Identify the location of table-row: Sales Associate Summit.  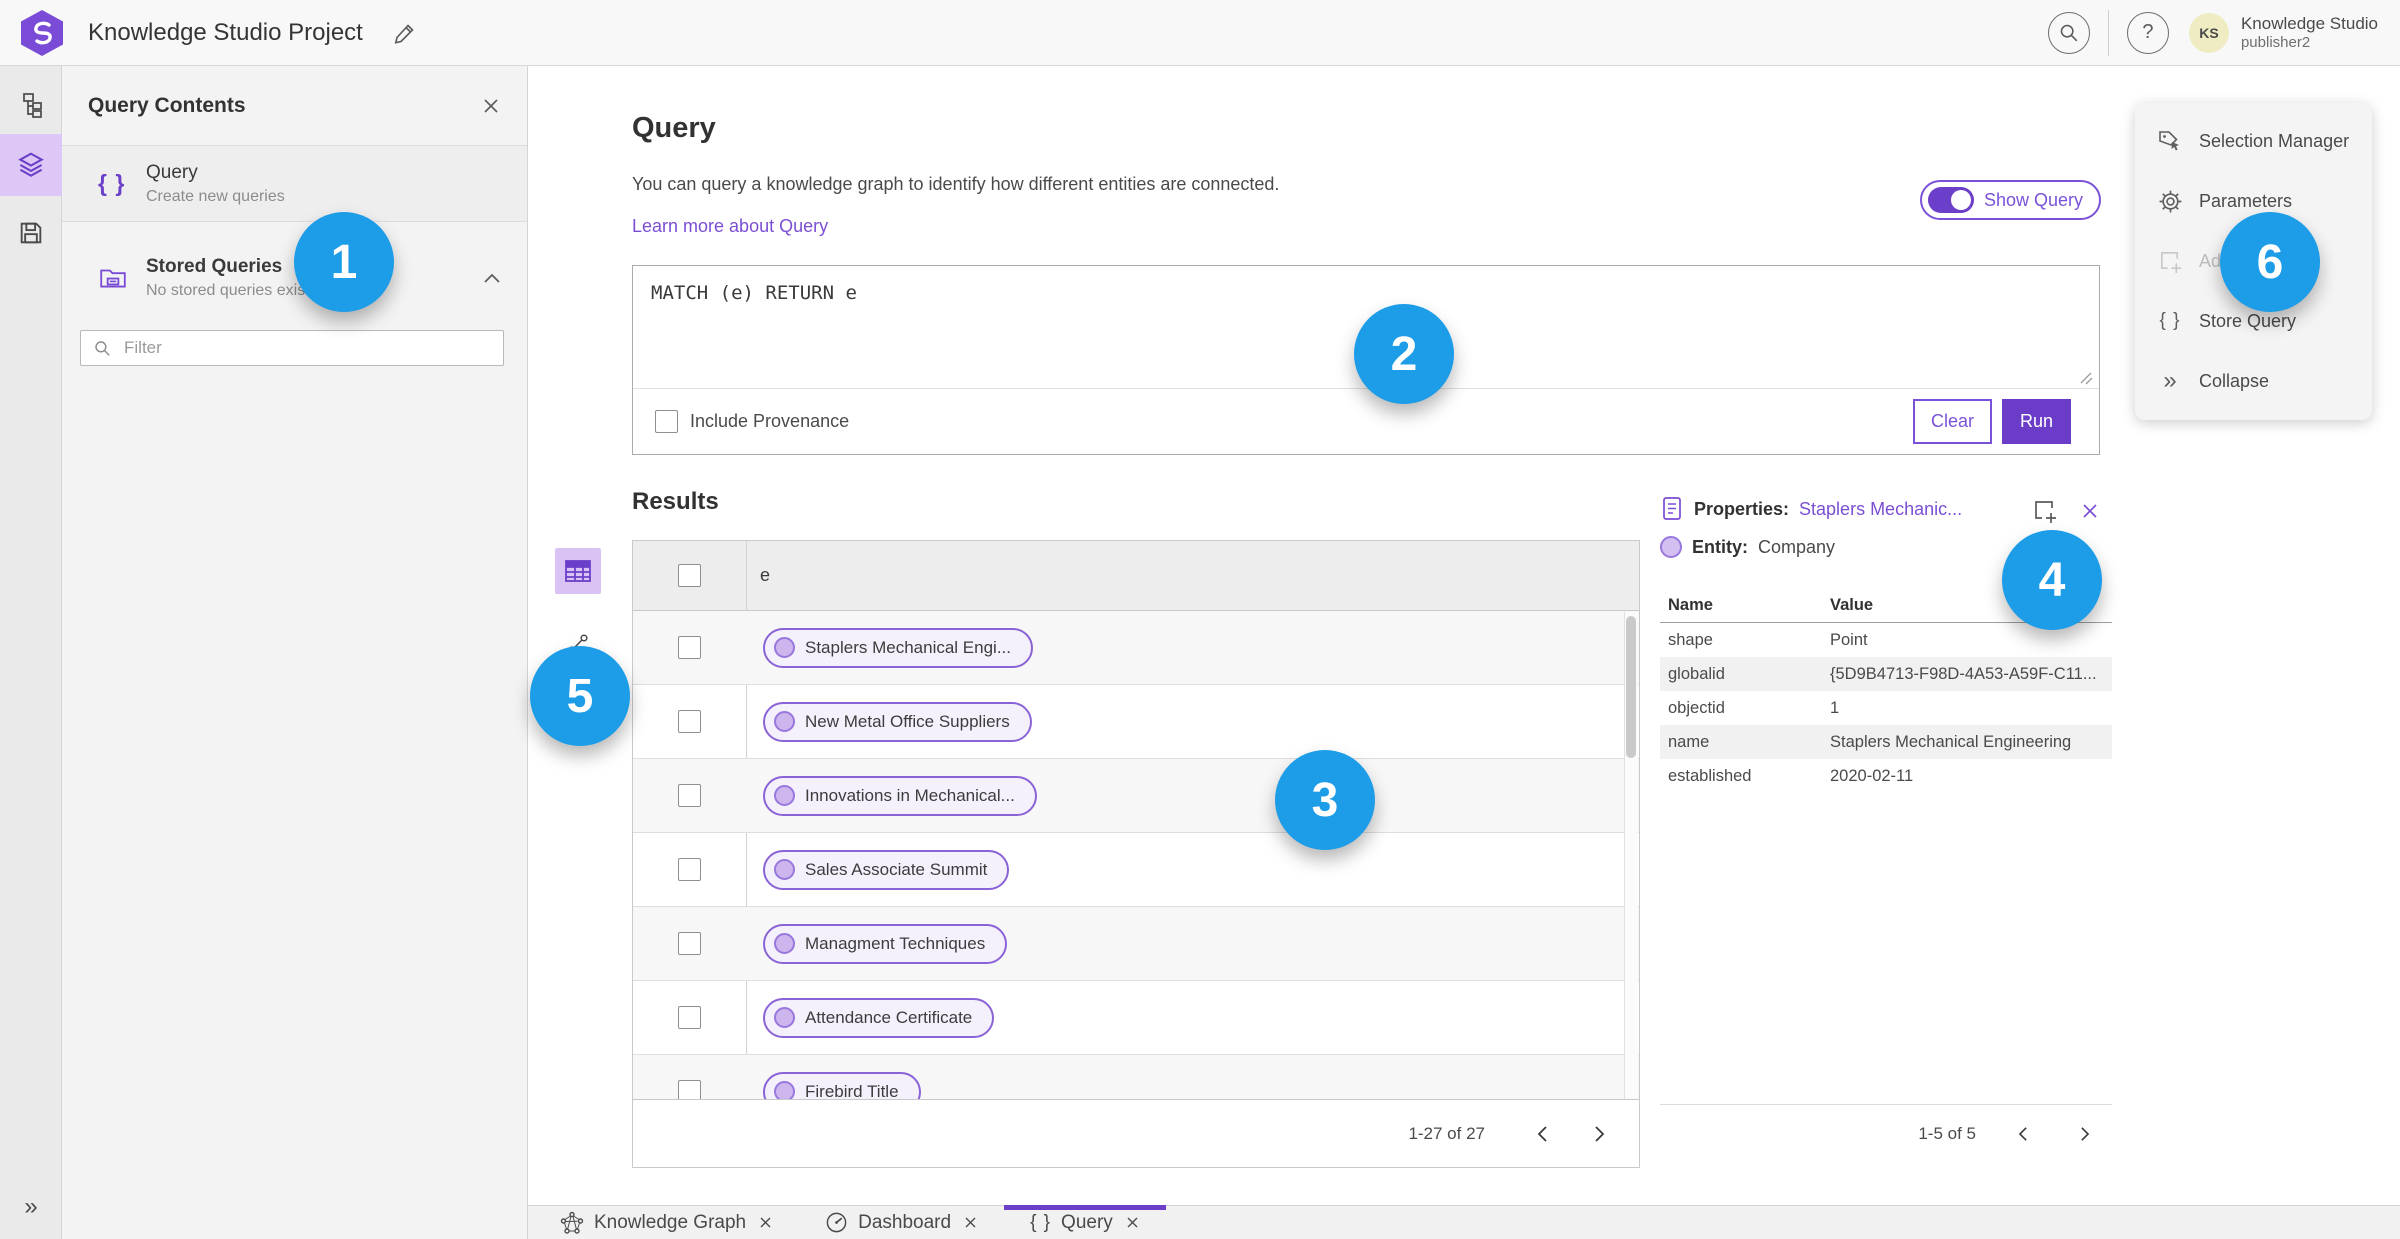
(1136, 870).